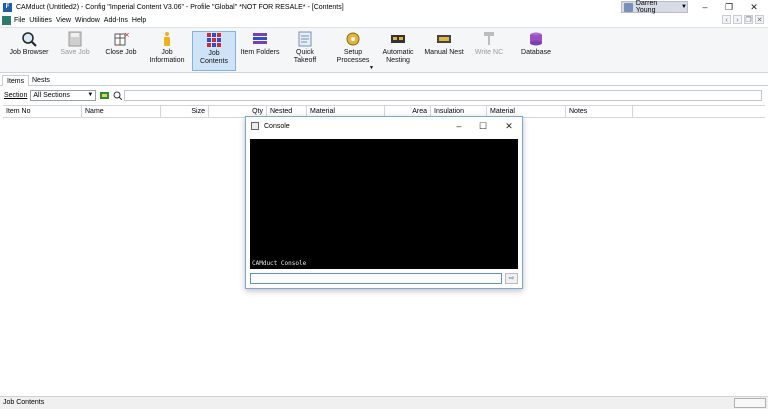  What do you see at coordinates (75, 51) in the screenshot?
I see `save-job-button: Save Job` at bounding box center [75, 51].